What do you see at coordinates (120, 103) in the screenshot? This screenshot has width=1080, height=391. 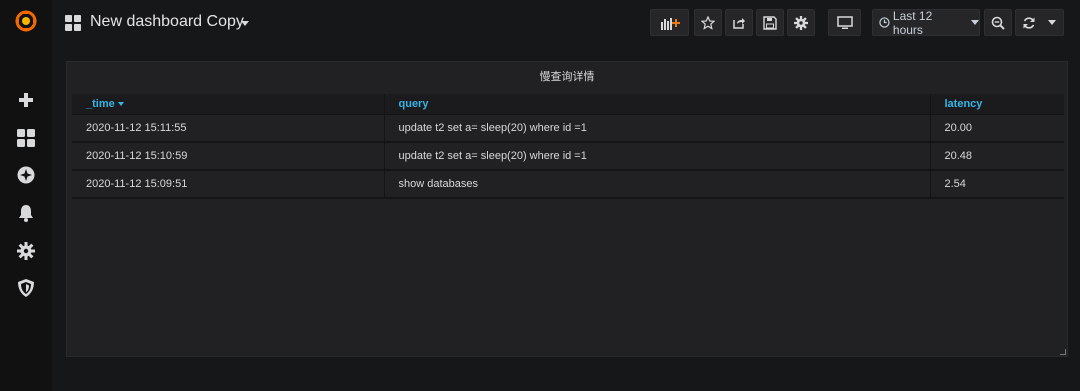 I see `sort-desc-icon` at bounding box center [120, 103].